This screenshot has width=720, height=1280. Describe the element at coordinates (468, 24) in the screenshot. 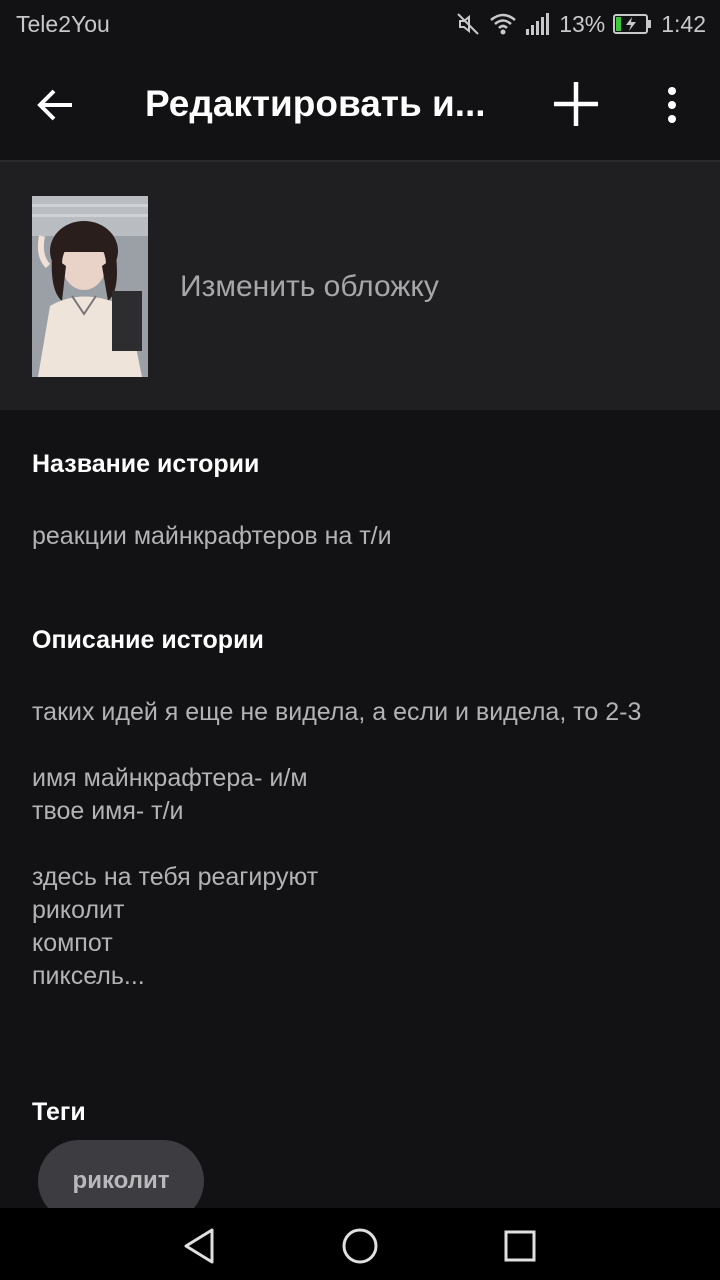

I see `mute-icon` at that location.